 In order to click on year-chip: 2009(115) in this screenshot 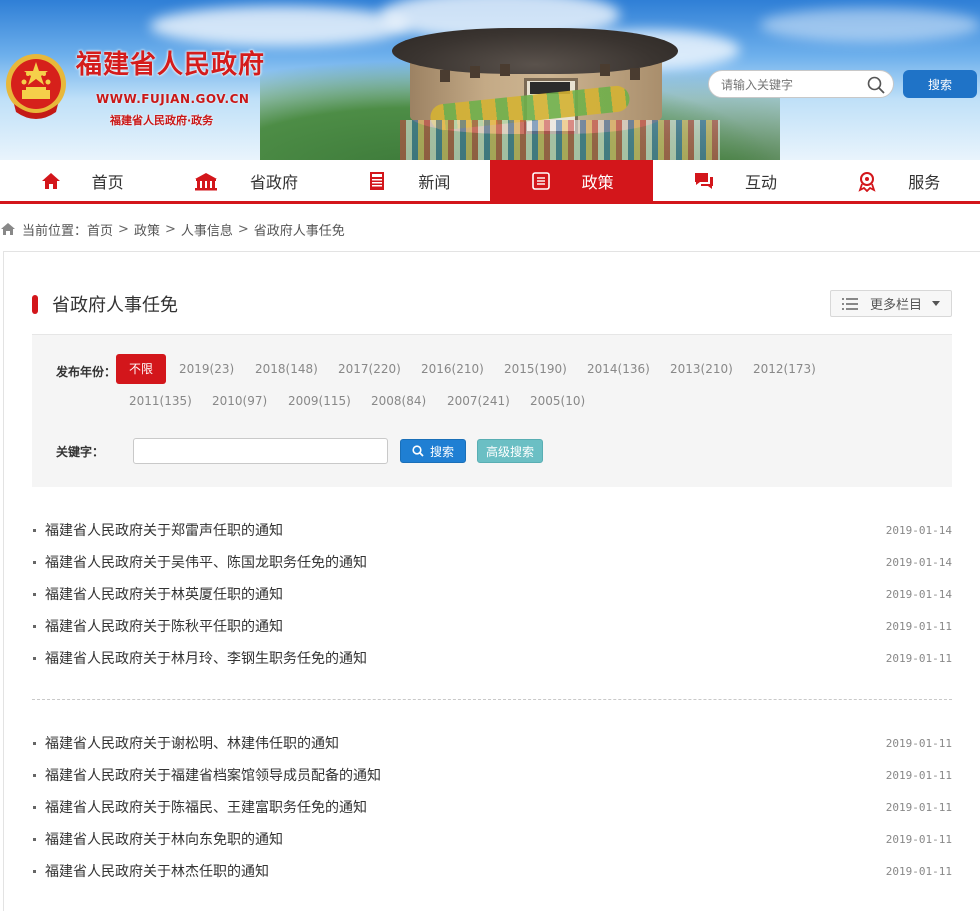, I will do `click(319, 401)`.